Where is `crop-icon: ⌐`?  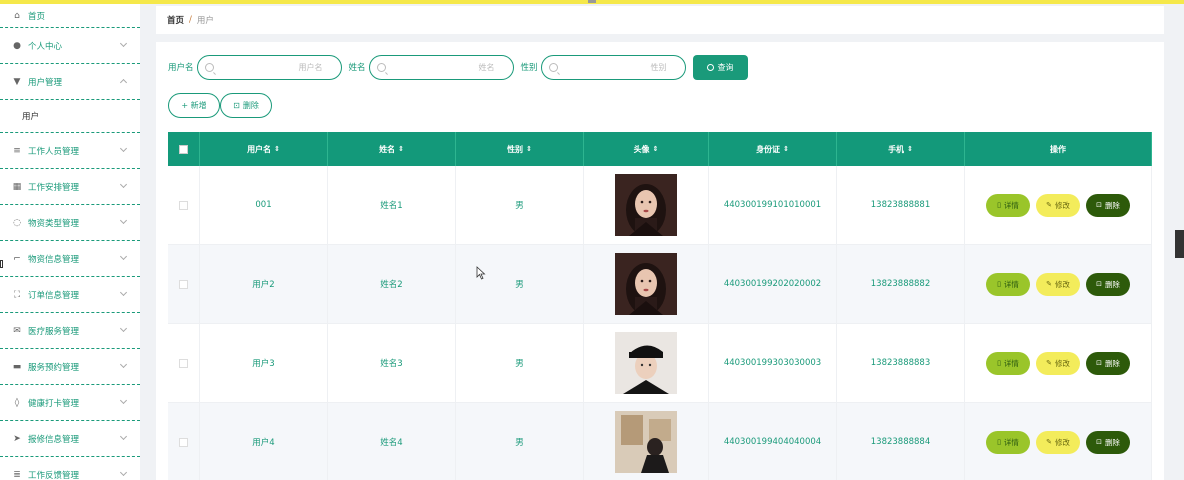 crop-icon: ⌐ is located at coordinates (17, 258).